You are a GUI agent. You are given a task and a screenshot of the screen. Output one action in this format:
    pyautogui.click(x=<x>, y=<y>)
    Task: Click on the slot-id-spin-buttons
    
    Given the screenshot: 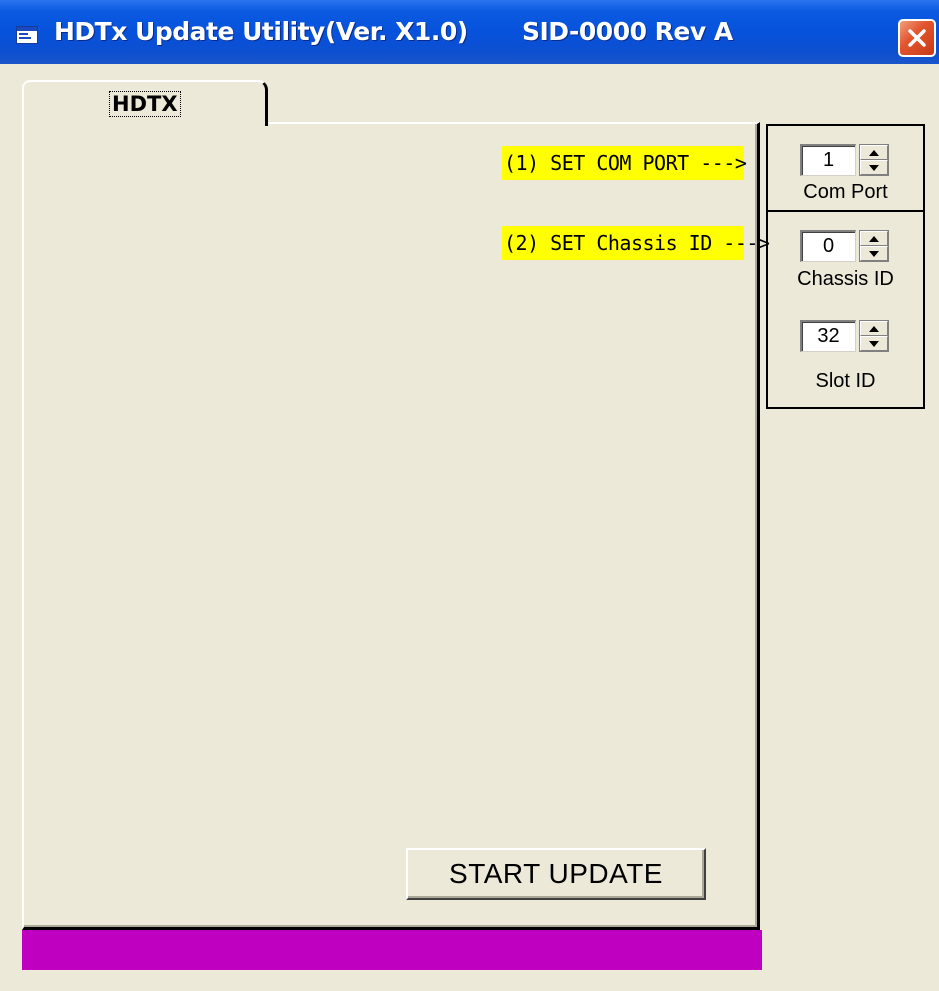 What is the action you would take?
    pyautogui.click(x=874, y=336)
    